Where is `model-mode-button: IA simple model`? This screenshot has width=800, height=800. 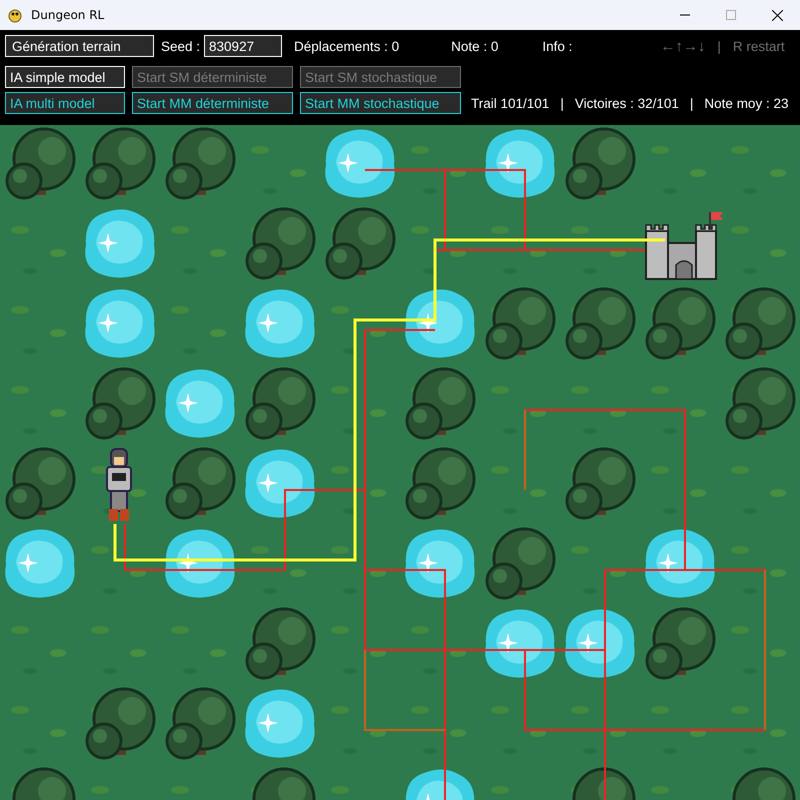 model-mode-button: IA simple model is located at coordinates (65, 77).